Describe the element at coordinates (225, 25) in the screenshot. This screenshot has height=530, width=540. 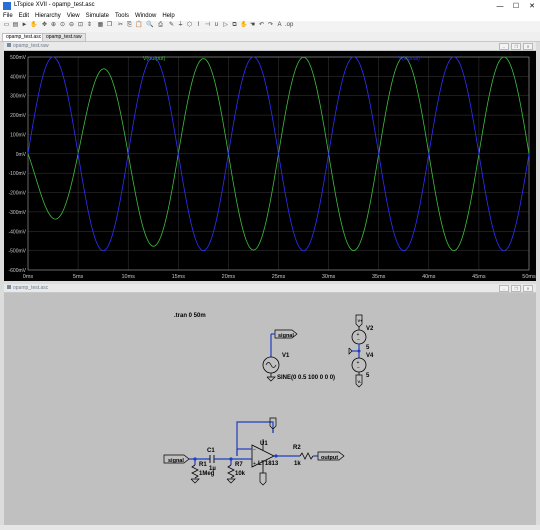
I see `diode-icon: ▷` at that location.